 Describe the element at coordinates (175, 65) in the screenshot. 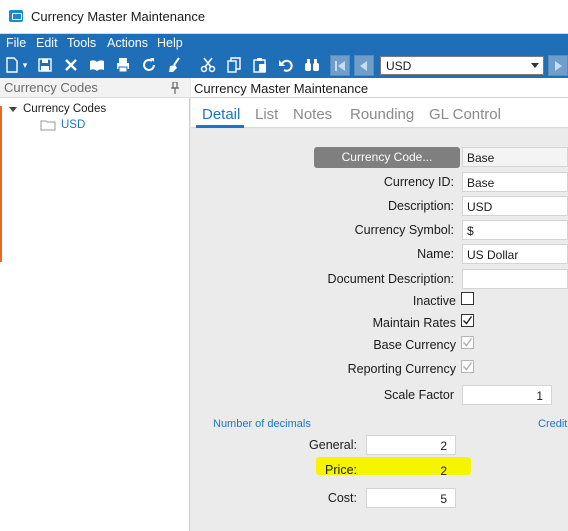

I see `clear-icon` at that location.